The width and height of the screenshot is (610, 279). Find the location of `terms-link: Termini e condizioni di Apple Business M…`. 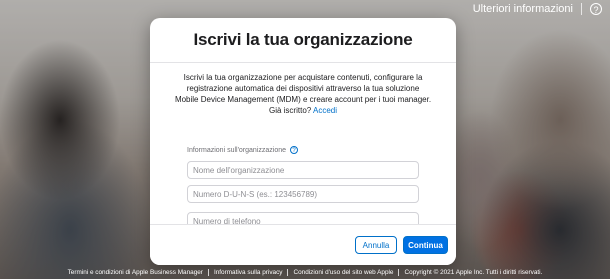

terms-link: Termini e condizioni di Apple Business M… is located at coordinates (135, 272).